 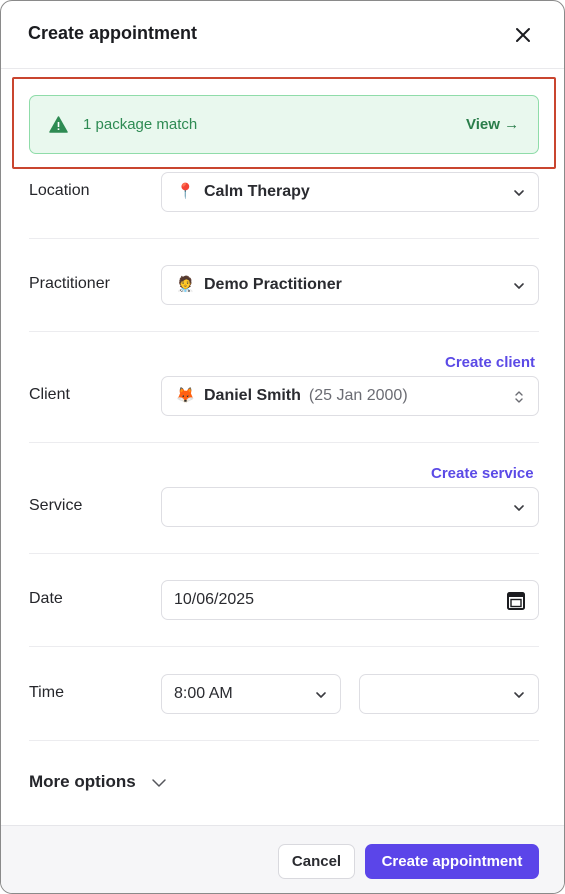 I want to click on date-value: 10/06/2025, so click(x=214, y=599).